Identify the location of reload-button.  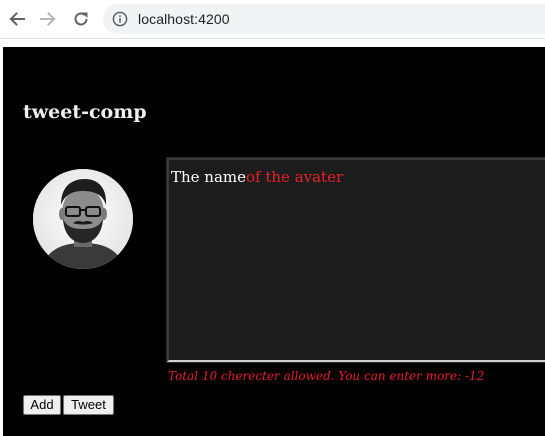
(81, 19).